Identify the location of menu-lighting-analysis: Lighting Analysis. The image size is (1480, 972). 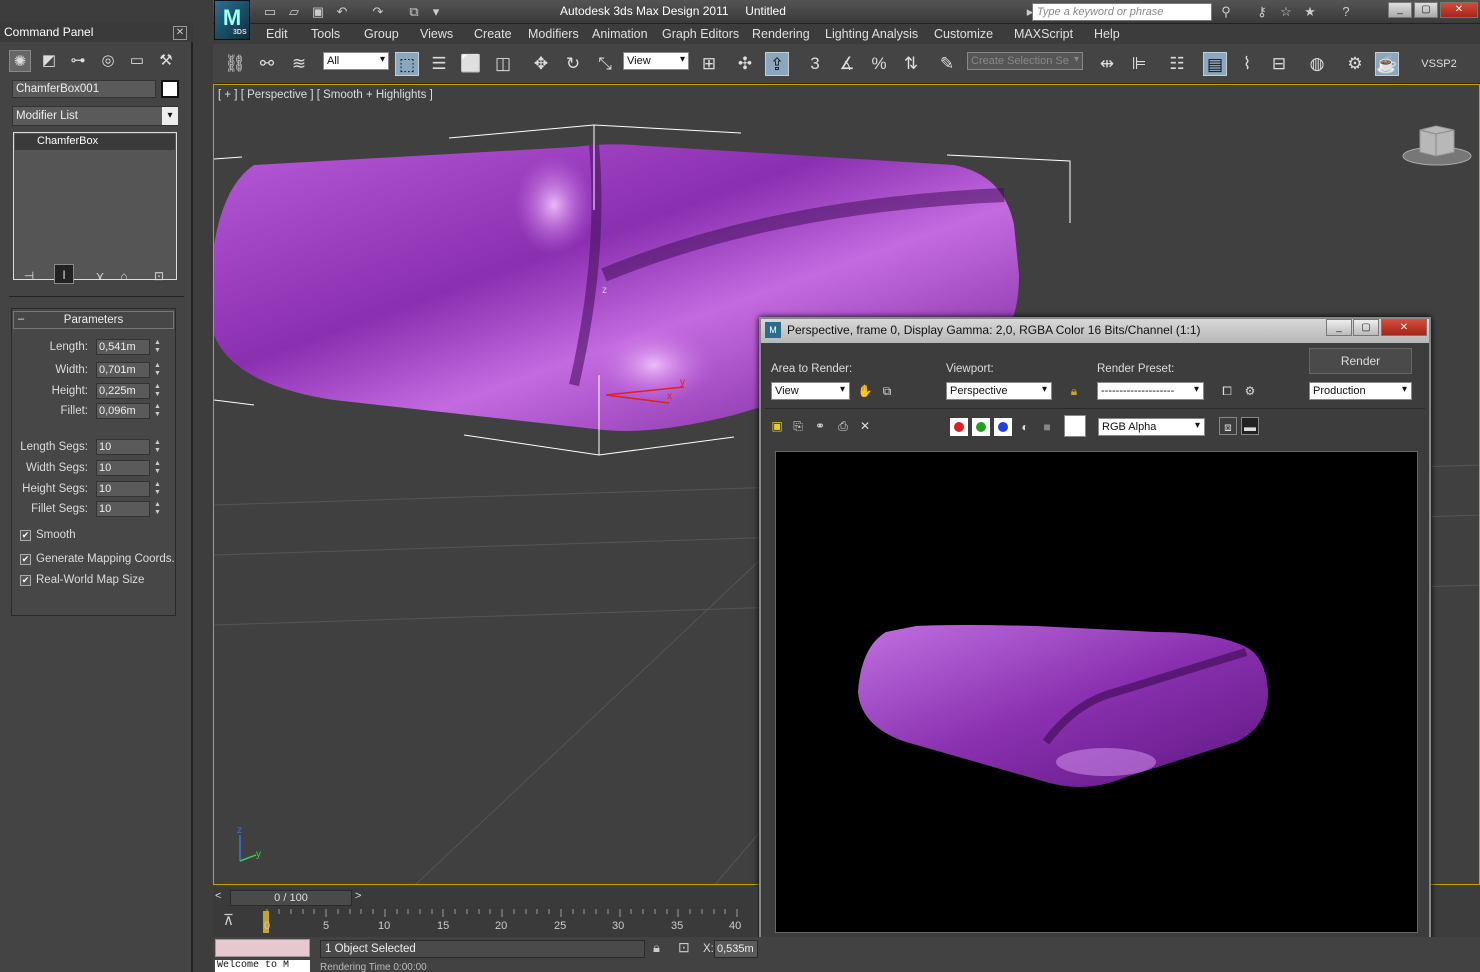
(871, 34).